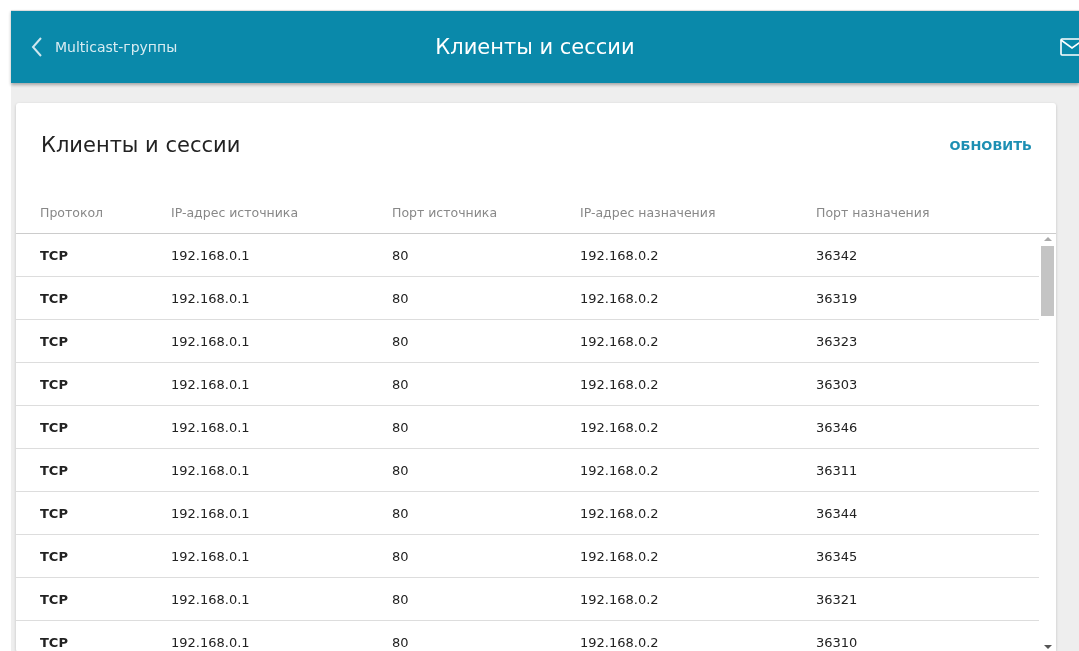  Describe the element at coordinates (837, 384) in the screenshot. I see `table-cell-text: 36303` at that location.